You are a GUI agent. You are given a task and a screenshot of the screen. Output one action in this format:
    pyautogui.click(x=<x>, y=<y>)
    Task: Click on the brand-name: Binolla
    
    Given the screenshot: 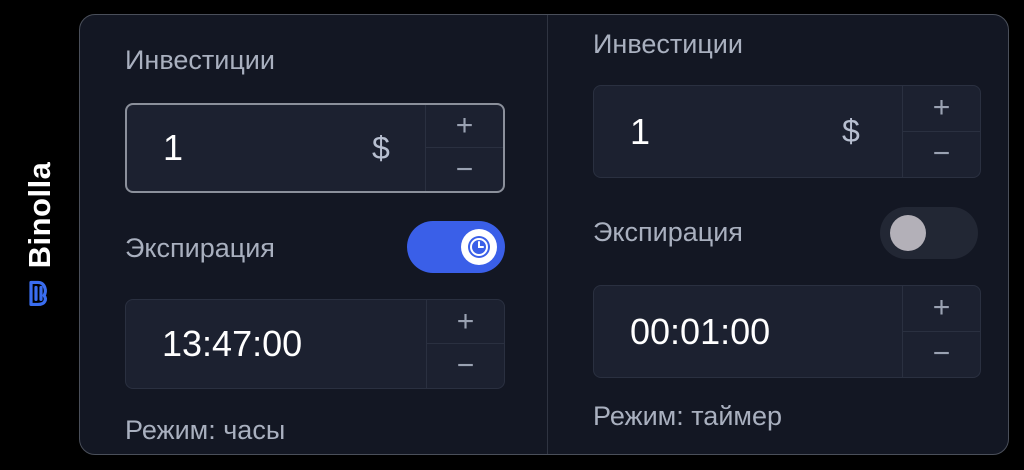 What is the action you would take?
    pyautogui.click(x=39, y=215)
    